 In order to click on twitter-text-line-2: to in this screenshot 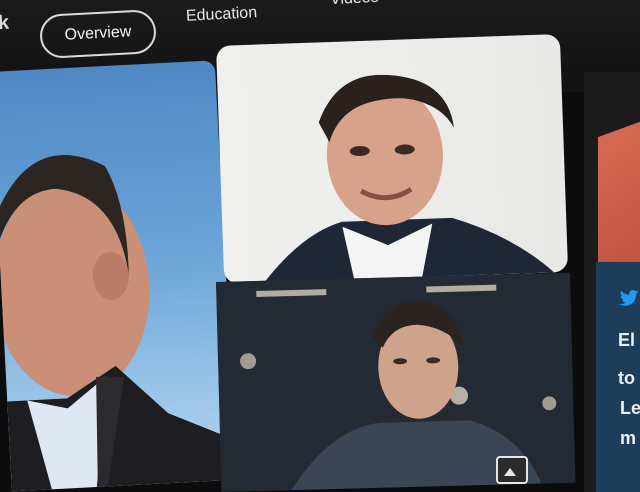, I will do `click(626, 378)`.